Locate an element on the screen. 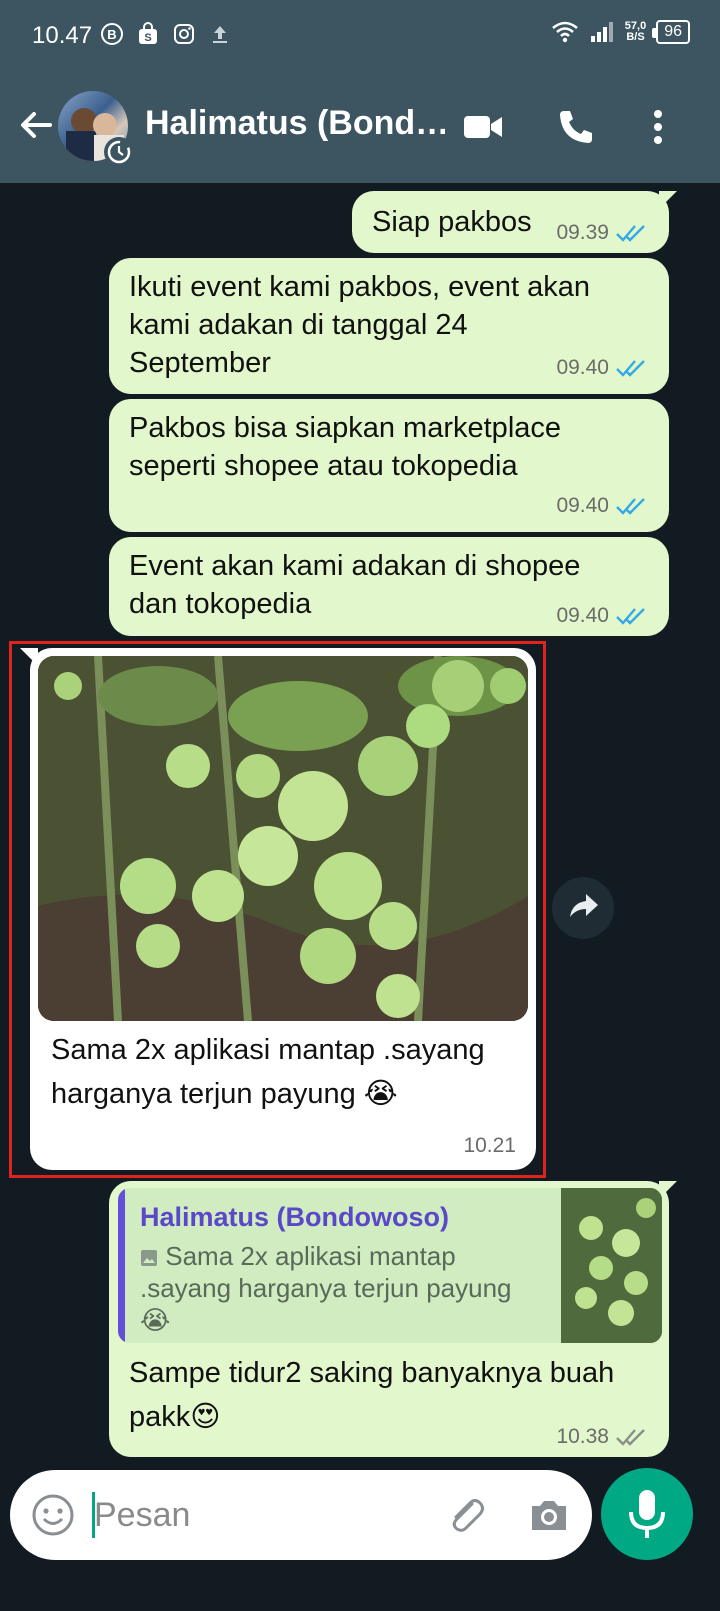  quote-thumbnail is located at coordinates (611, 1265).